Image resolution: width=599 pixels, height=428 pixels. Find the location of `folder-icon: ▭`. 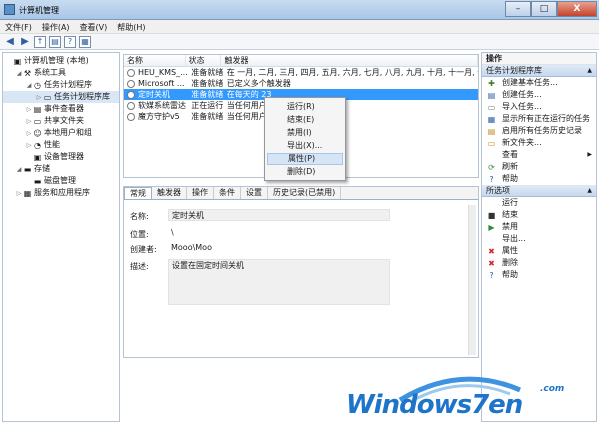

folder-icon: ▭ is located at coordinates (47, 97).